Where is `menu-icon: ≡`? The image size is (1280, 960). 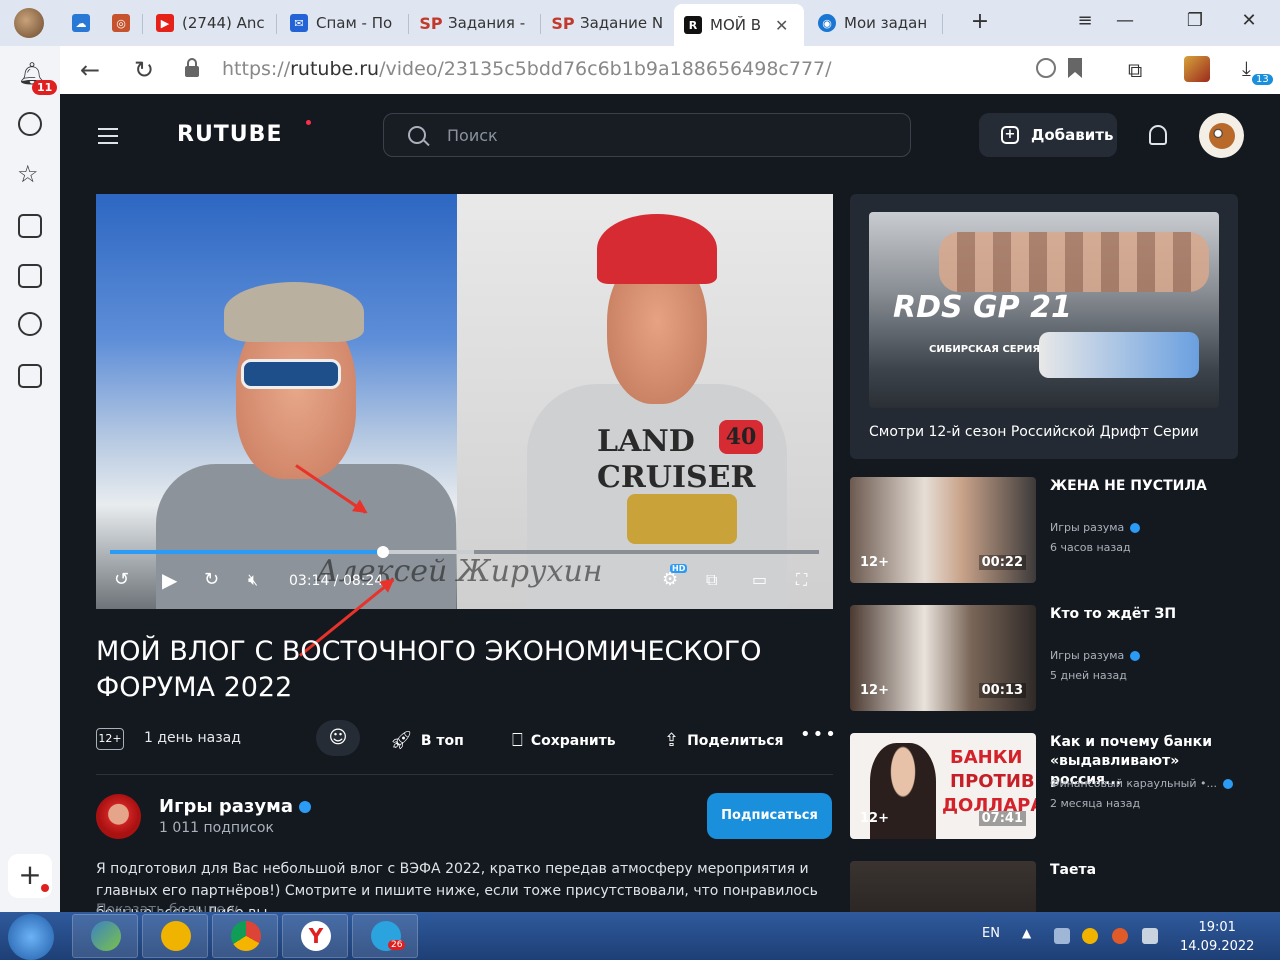 menu-icon: ≡ is located at coordinates (1085, 20).